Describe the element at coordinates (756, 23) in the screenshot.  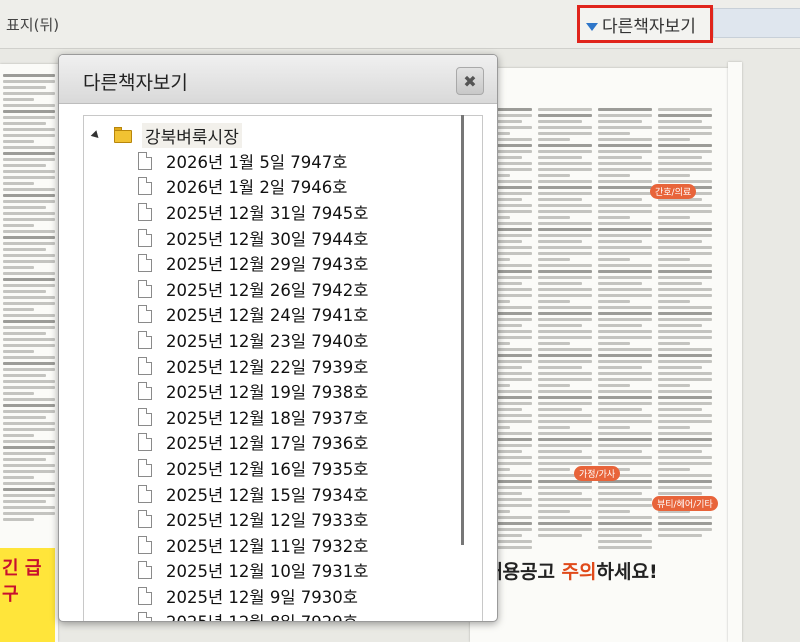
I see `toolbar-right-panel` at that location.